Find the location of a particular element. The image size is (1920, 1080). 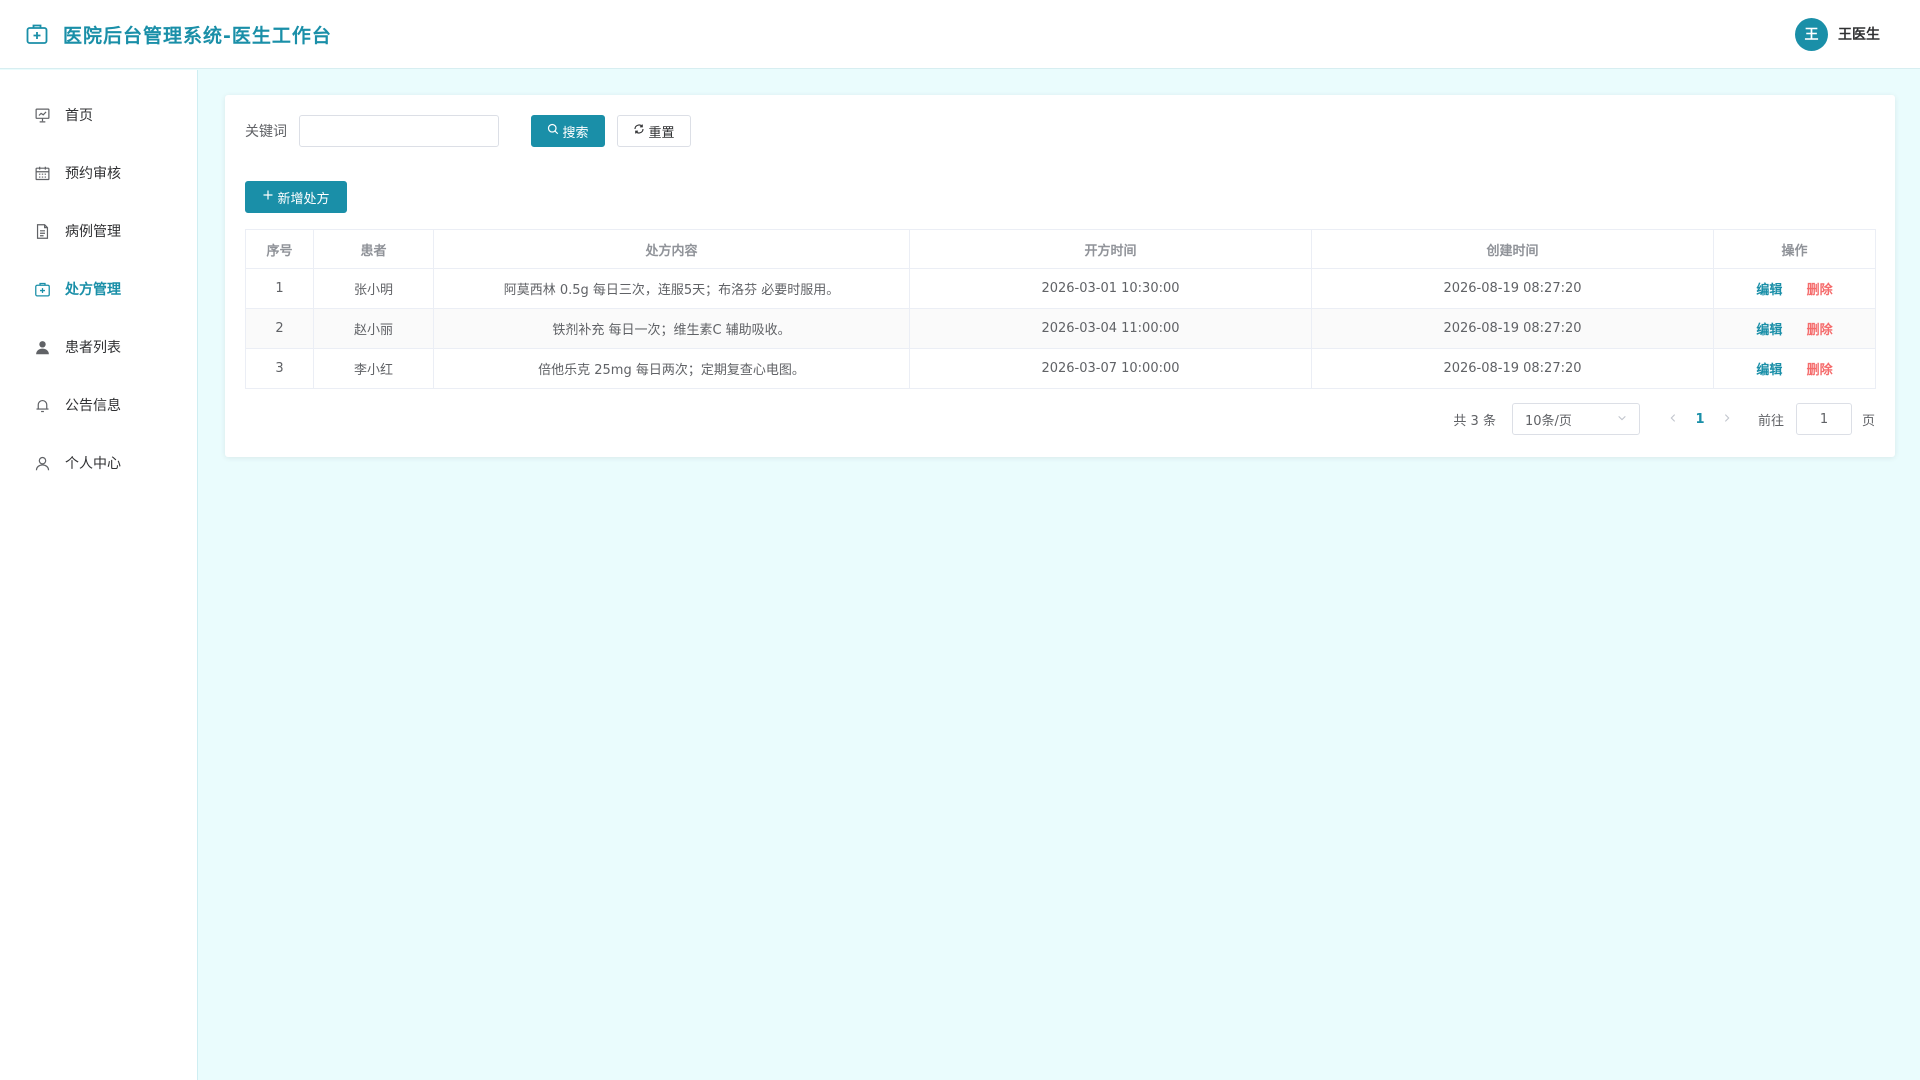

cell-prescribed-time: 2026-03-07 10:00:00 is located at coordinates (1110, 368).